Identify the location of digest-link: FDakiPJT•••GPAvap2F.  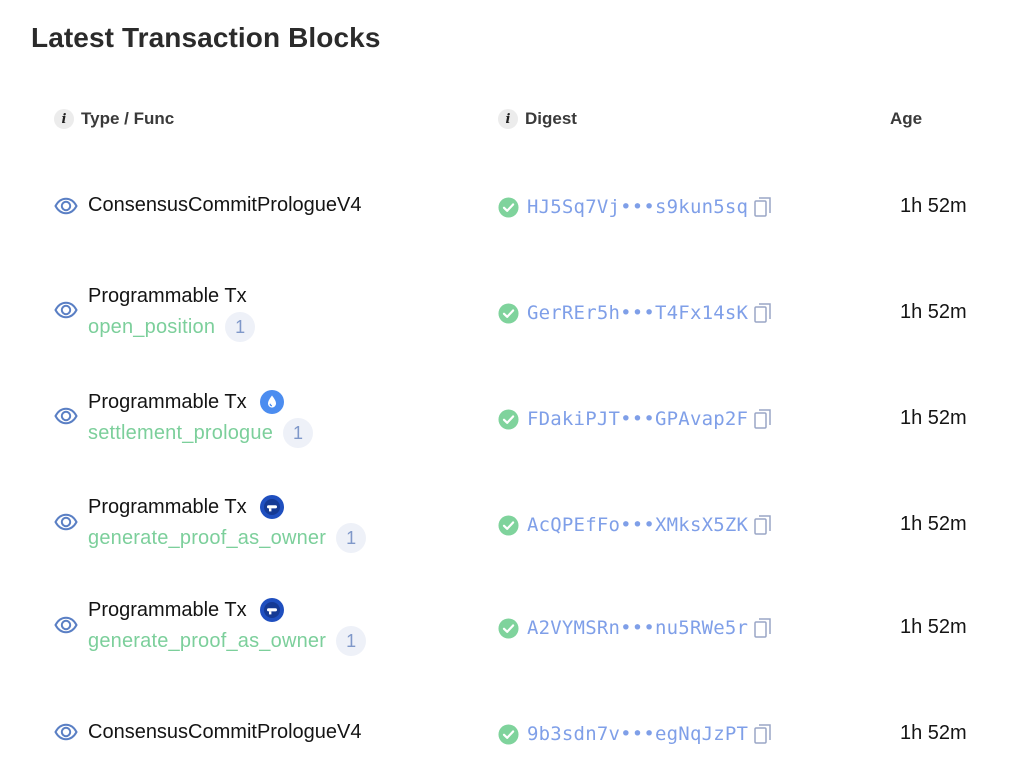
(637, 419).